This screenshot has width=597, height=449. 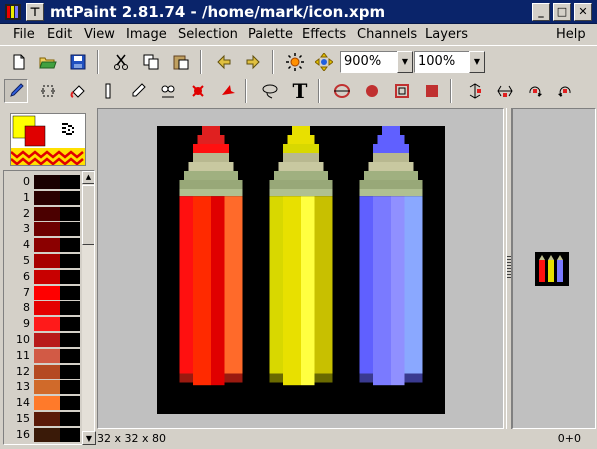 I want to click on palette-entry: 12, so click(x=42, y=372).